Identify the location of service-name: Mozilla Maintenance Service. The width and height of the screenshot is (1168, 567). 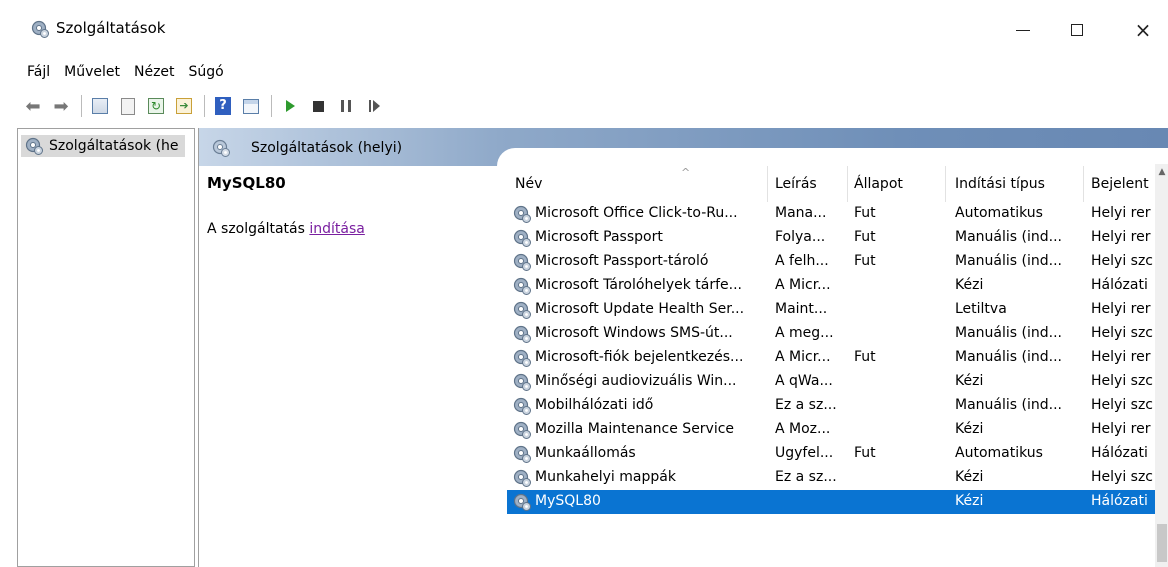
(635, 429).